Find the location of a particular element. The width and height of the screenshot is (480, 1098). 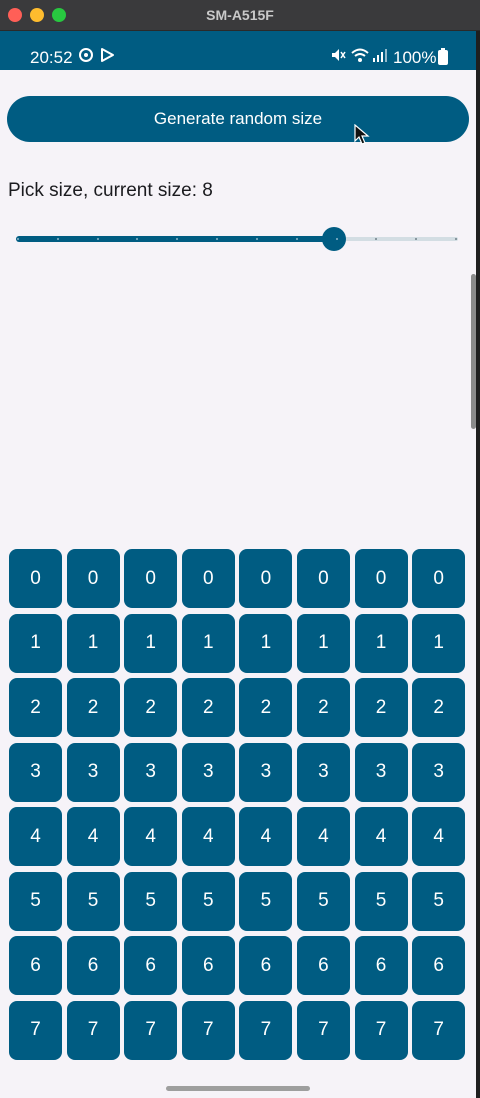

generate-random-size-button: Generate random size is located at coordinates (238, 119).